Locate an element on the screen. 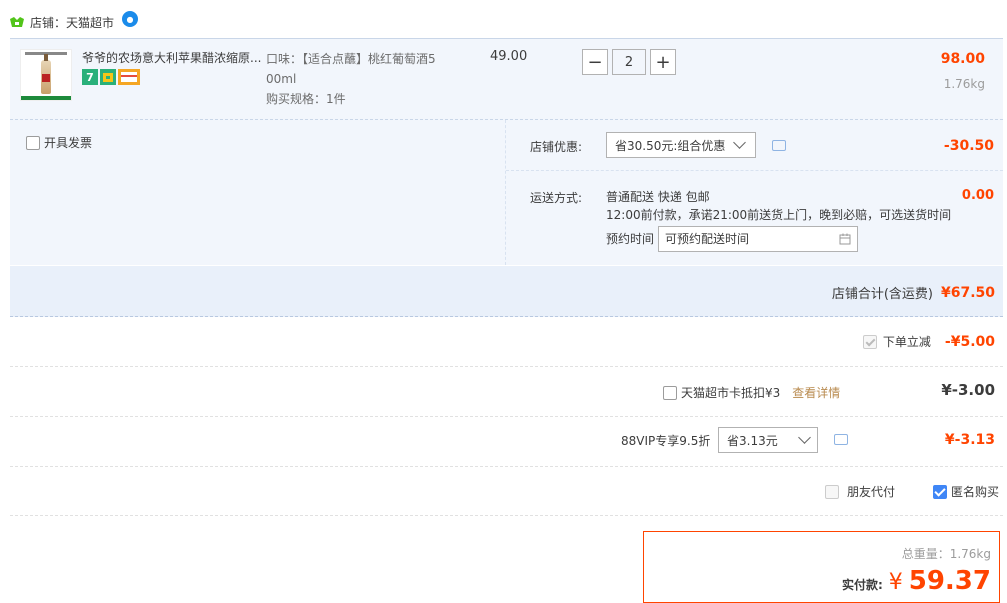  vip-label: 88VIP专享9.5折 is located at coordinates (666, 441).